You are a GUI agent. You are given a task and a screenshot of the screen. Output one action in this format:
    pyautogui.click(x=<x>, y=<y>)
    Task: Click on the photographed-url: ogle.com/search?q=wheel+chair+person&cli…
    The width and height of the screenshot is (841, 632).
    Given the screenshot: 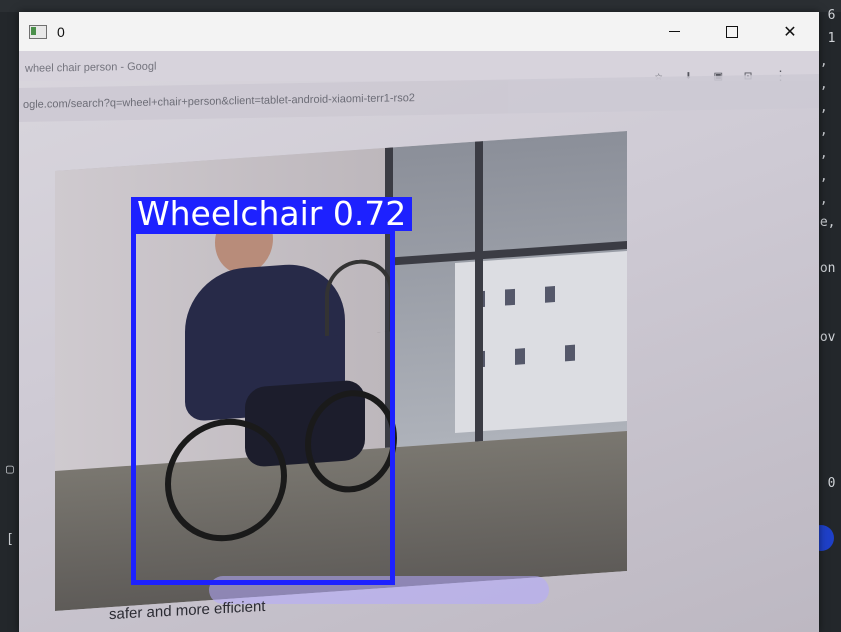 What is the action you would take?
    pyautogui.click(x=419, y=98)
    